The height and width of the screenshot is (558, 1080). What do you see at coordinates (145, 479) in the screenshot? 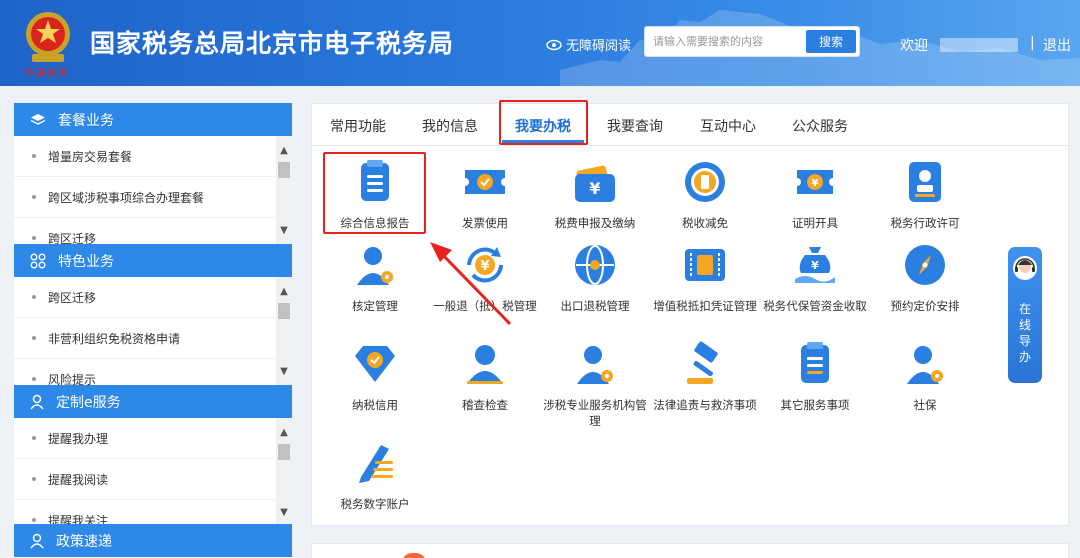
I see `sidebar-item: 提醒我阅读` at bounding box center [145, 479].